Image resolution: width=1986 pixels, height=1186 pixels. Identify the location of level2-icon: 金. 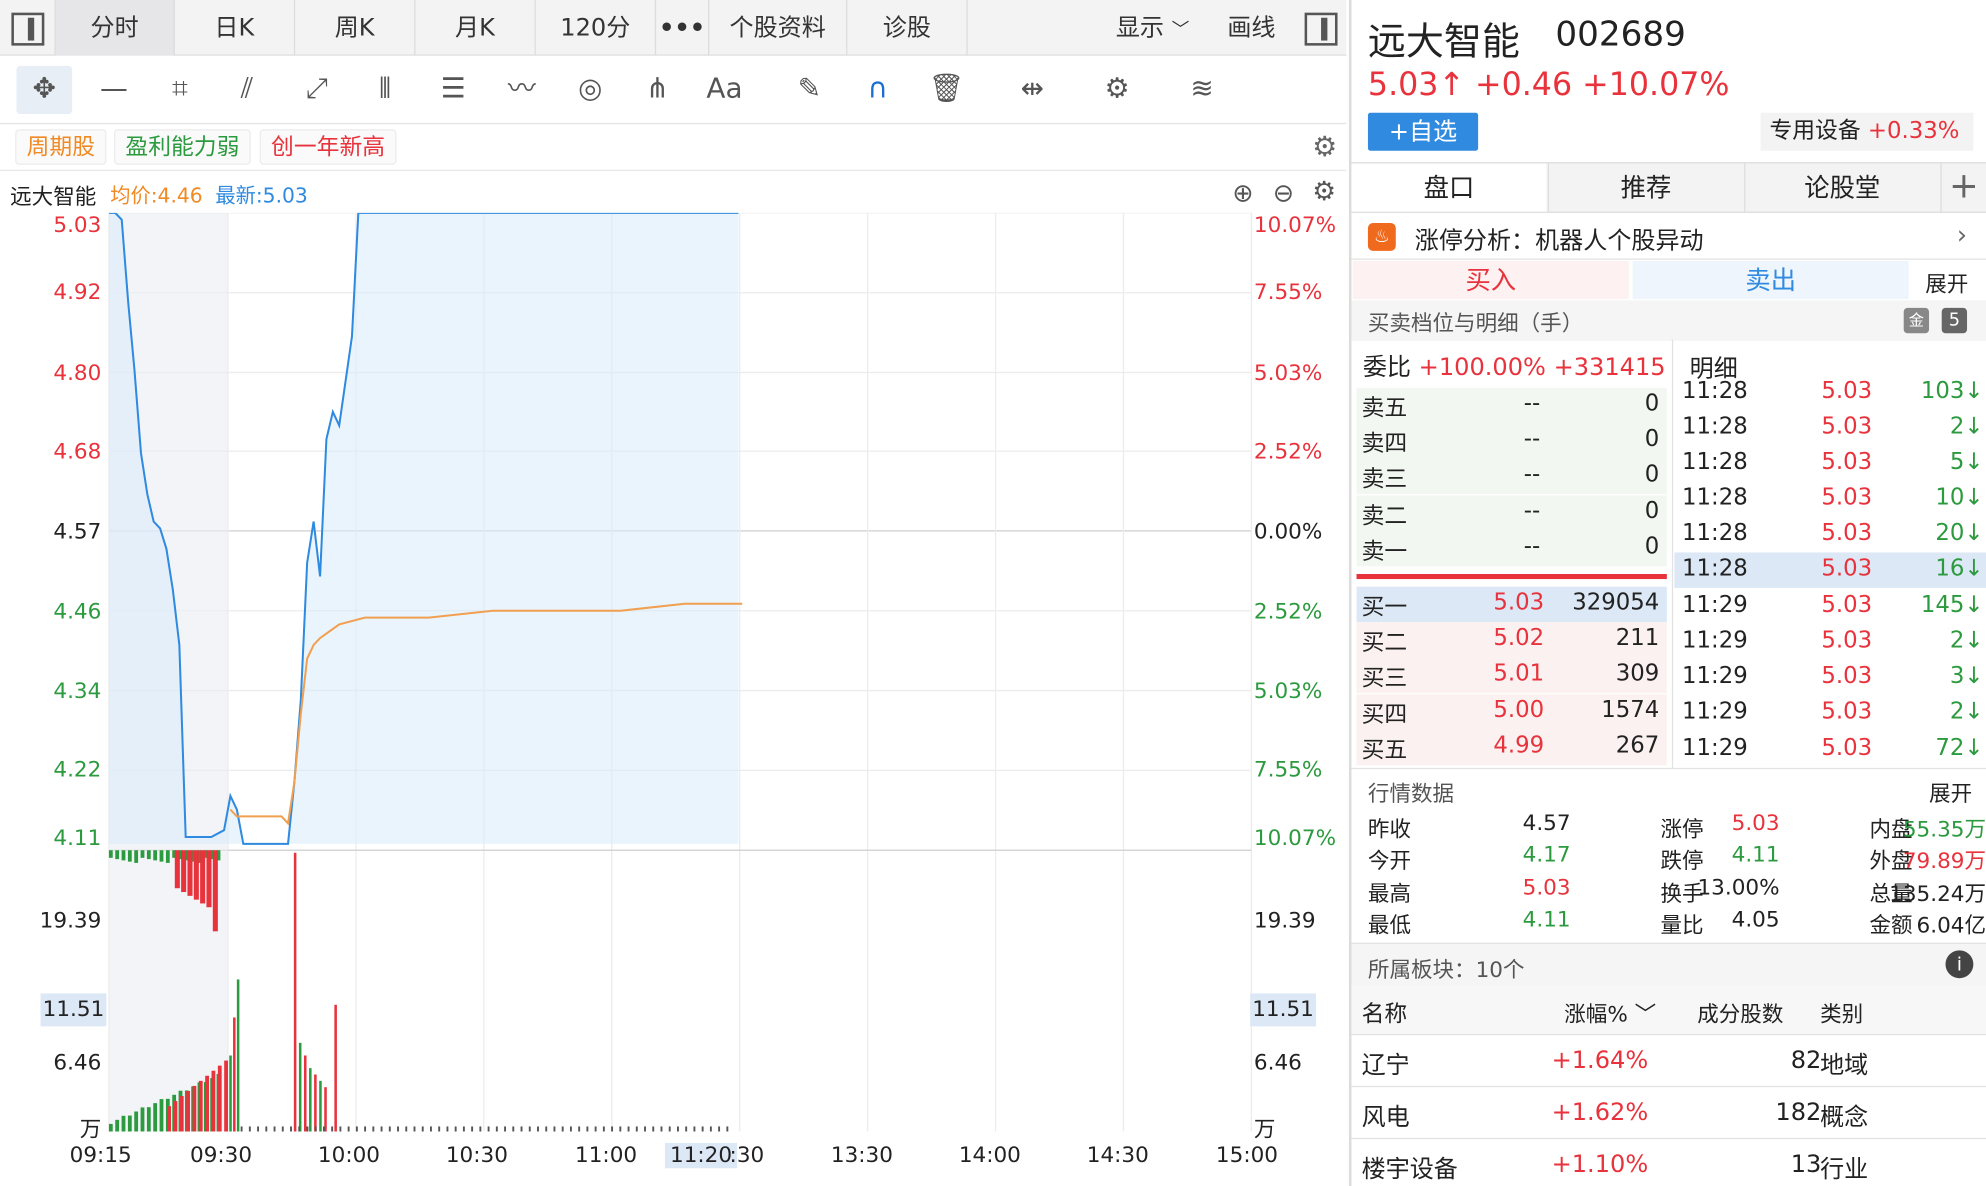
(1916, 320).